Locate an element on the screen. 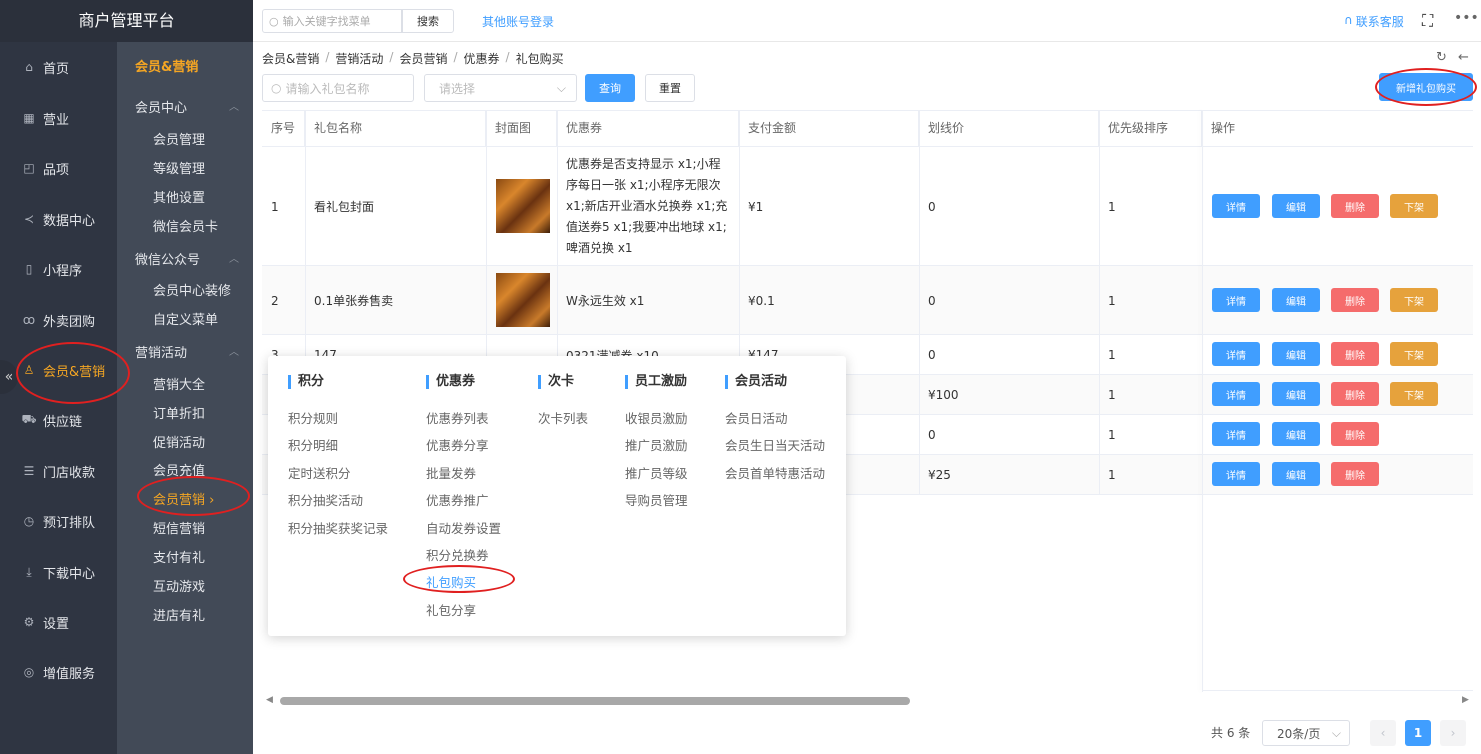 This screenshot has height=754, width=1481. subnav-item-sms: 短信营销 is located at coordinates (179, 527).